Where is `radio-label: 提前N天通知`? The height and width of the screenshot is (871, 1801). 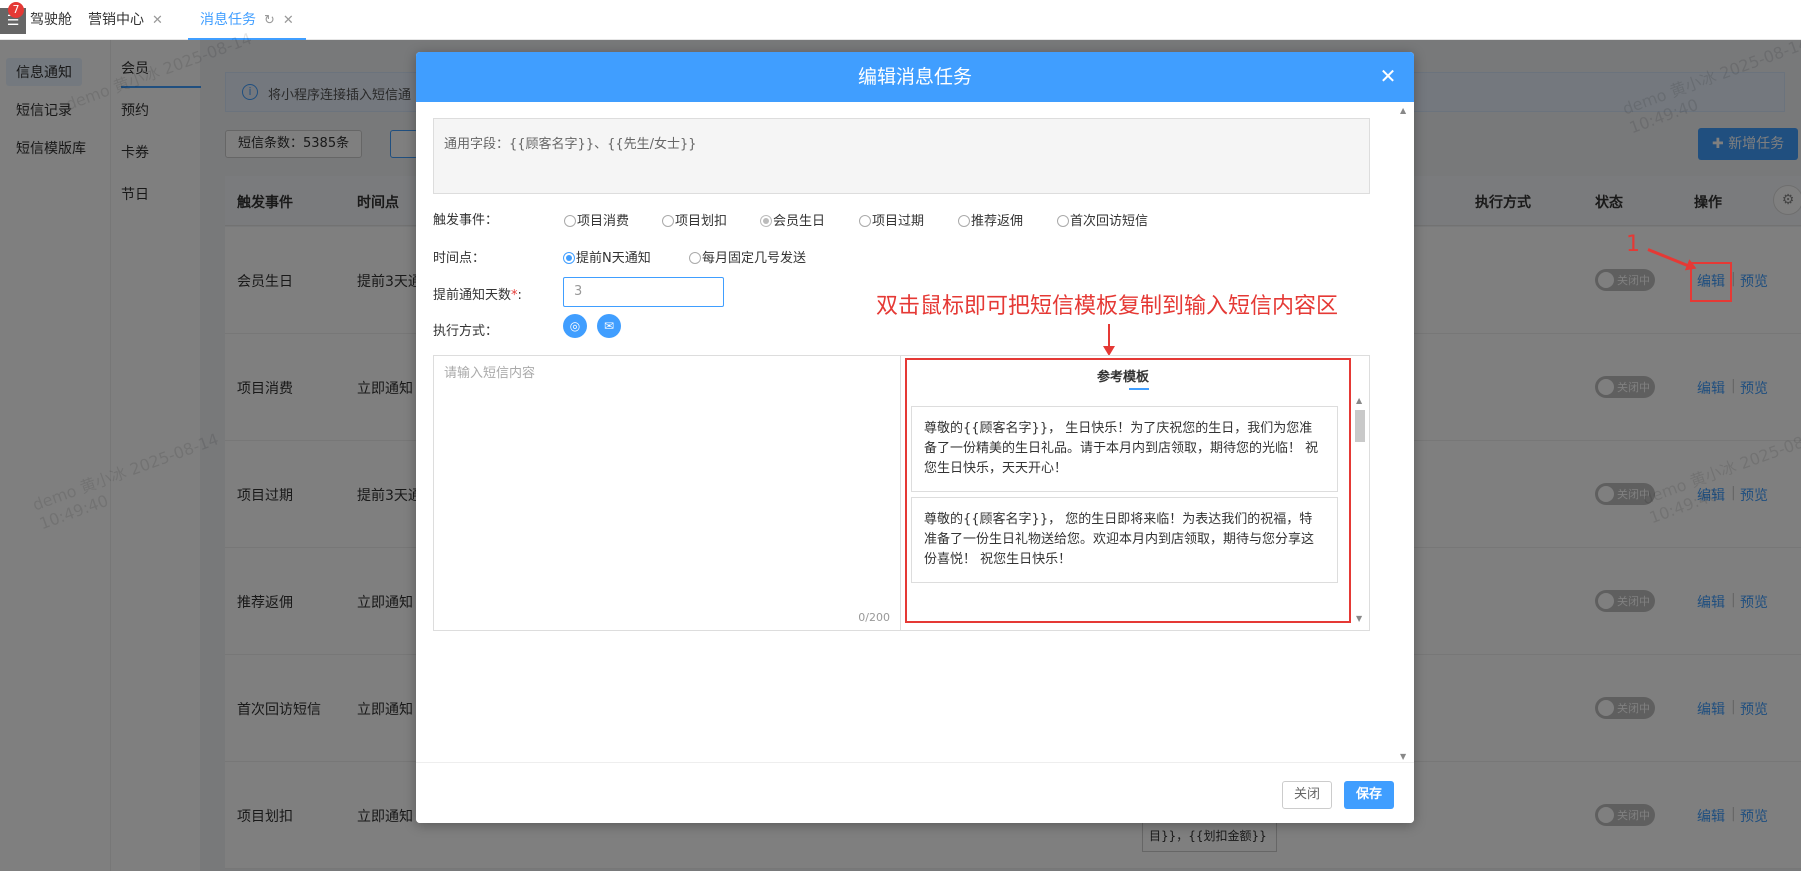 radio-label: 提前N天通知 is located at coordinates (613, 258).